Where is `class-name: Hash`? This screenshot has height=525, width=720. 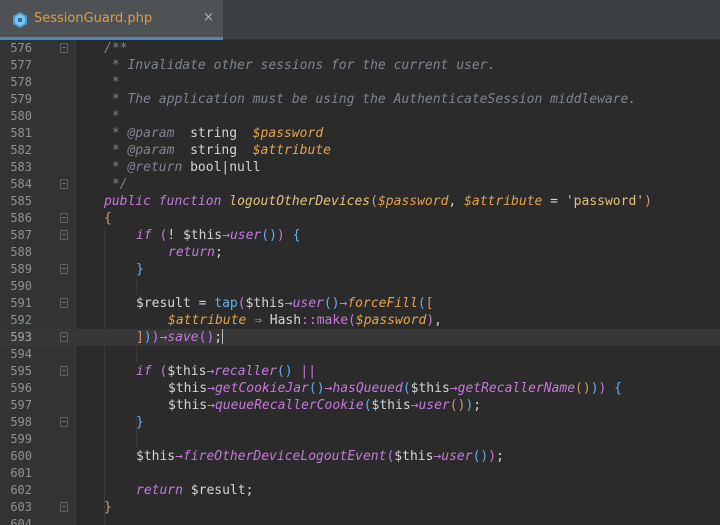 class-name: Hash is located at coordinates (285, 320).